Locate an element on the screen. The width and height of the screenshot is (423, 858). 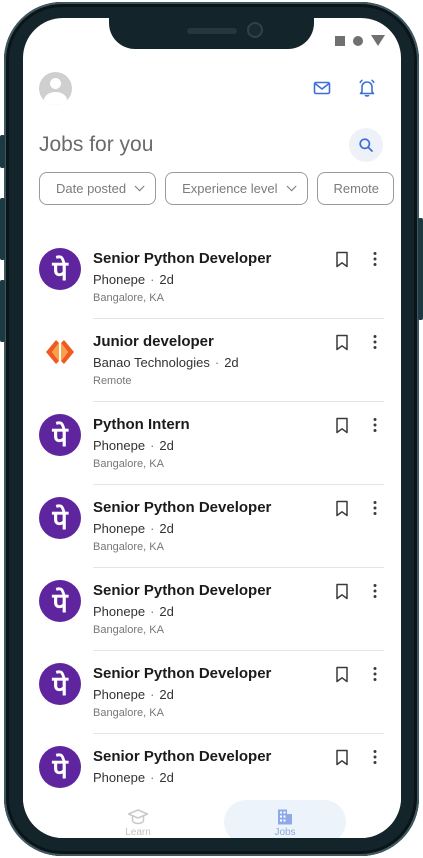
nav-label: Jobs is located at coordinates (285, 832).